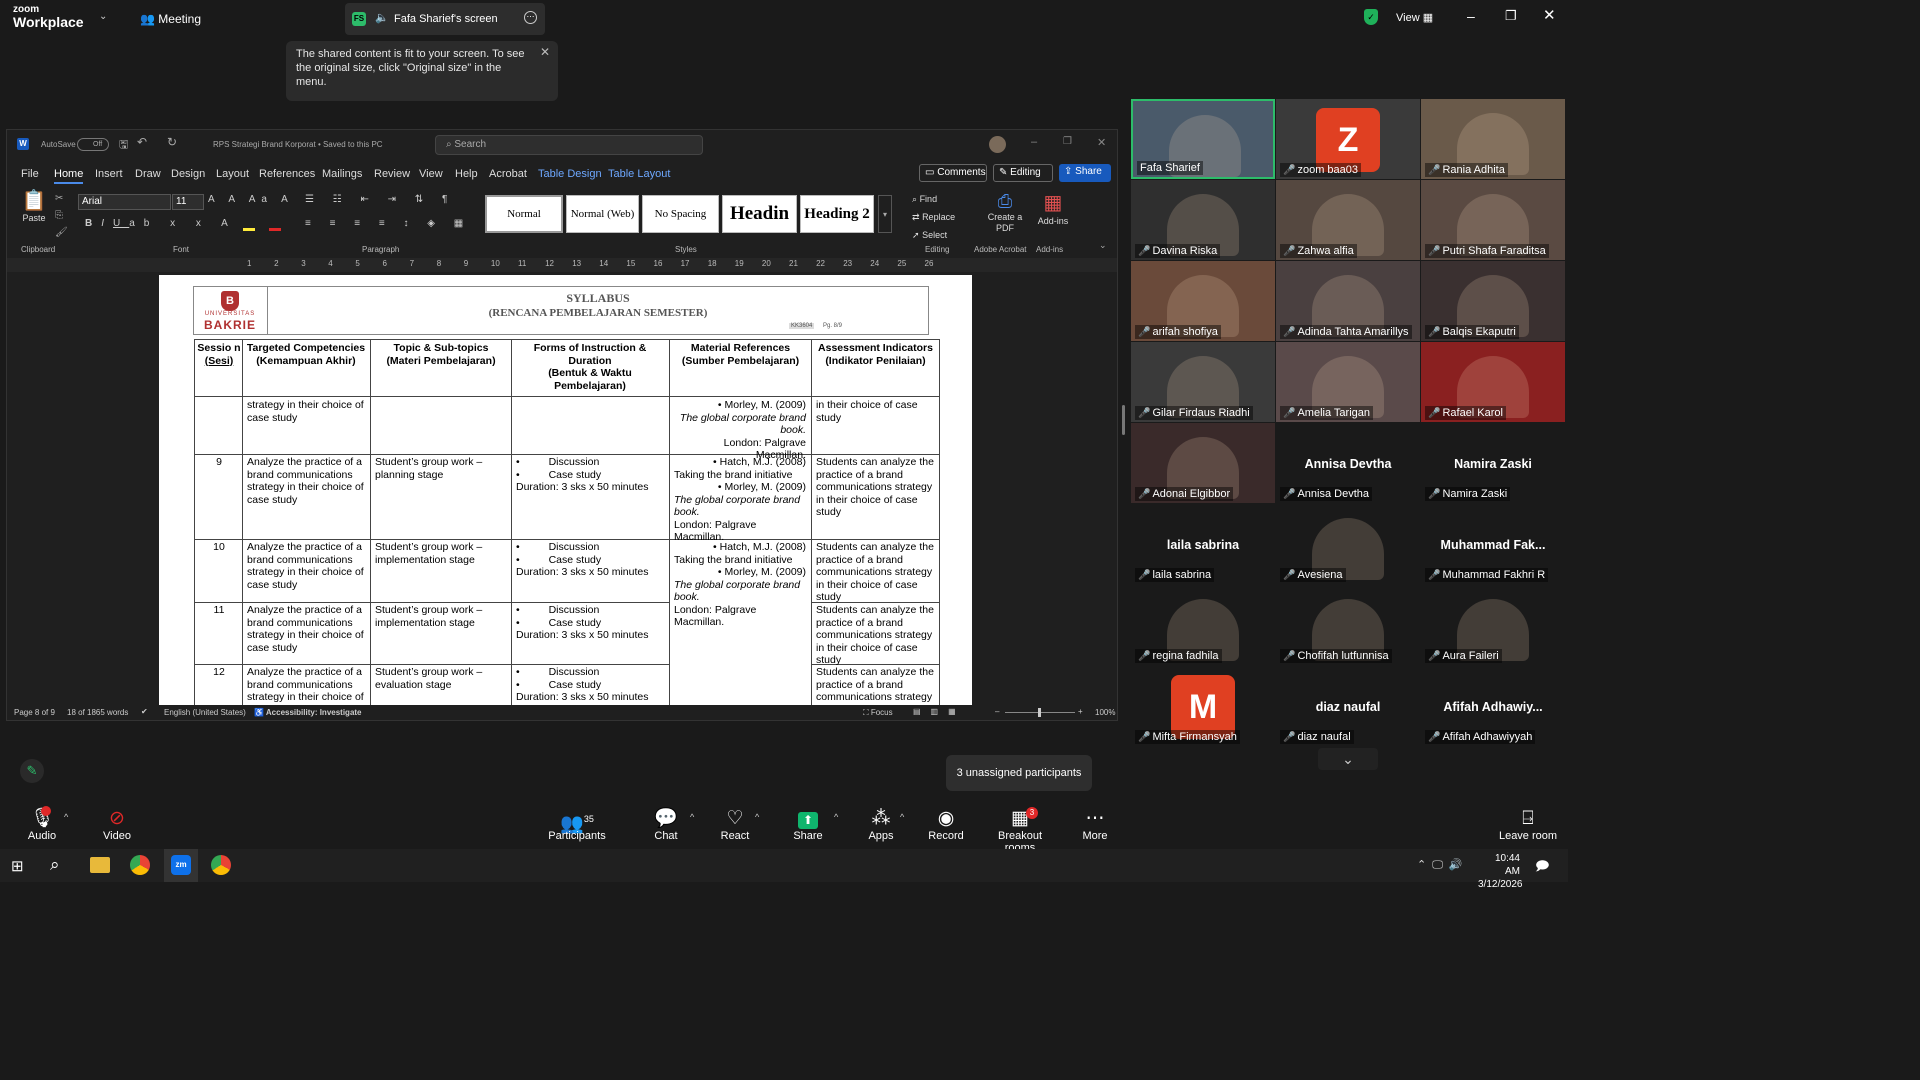  I want to click on share-button: ⇪ Share, so click(1085, 173).